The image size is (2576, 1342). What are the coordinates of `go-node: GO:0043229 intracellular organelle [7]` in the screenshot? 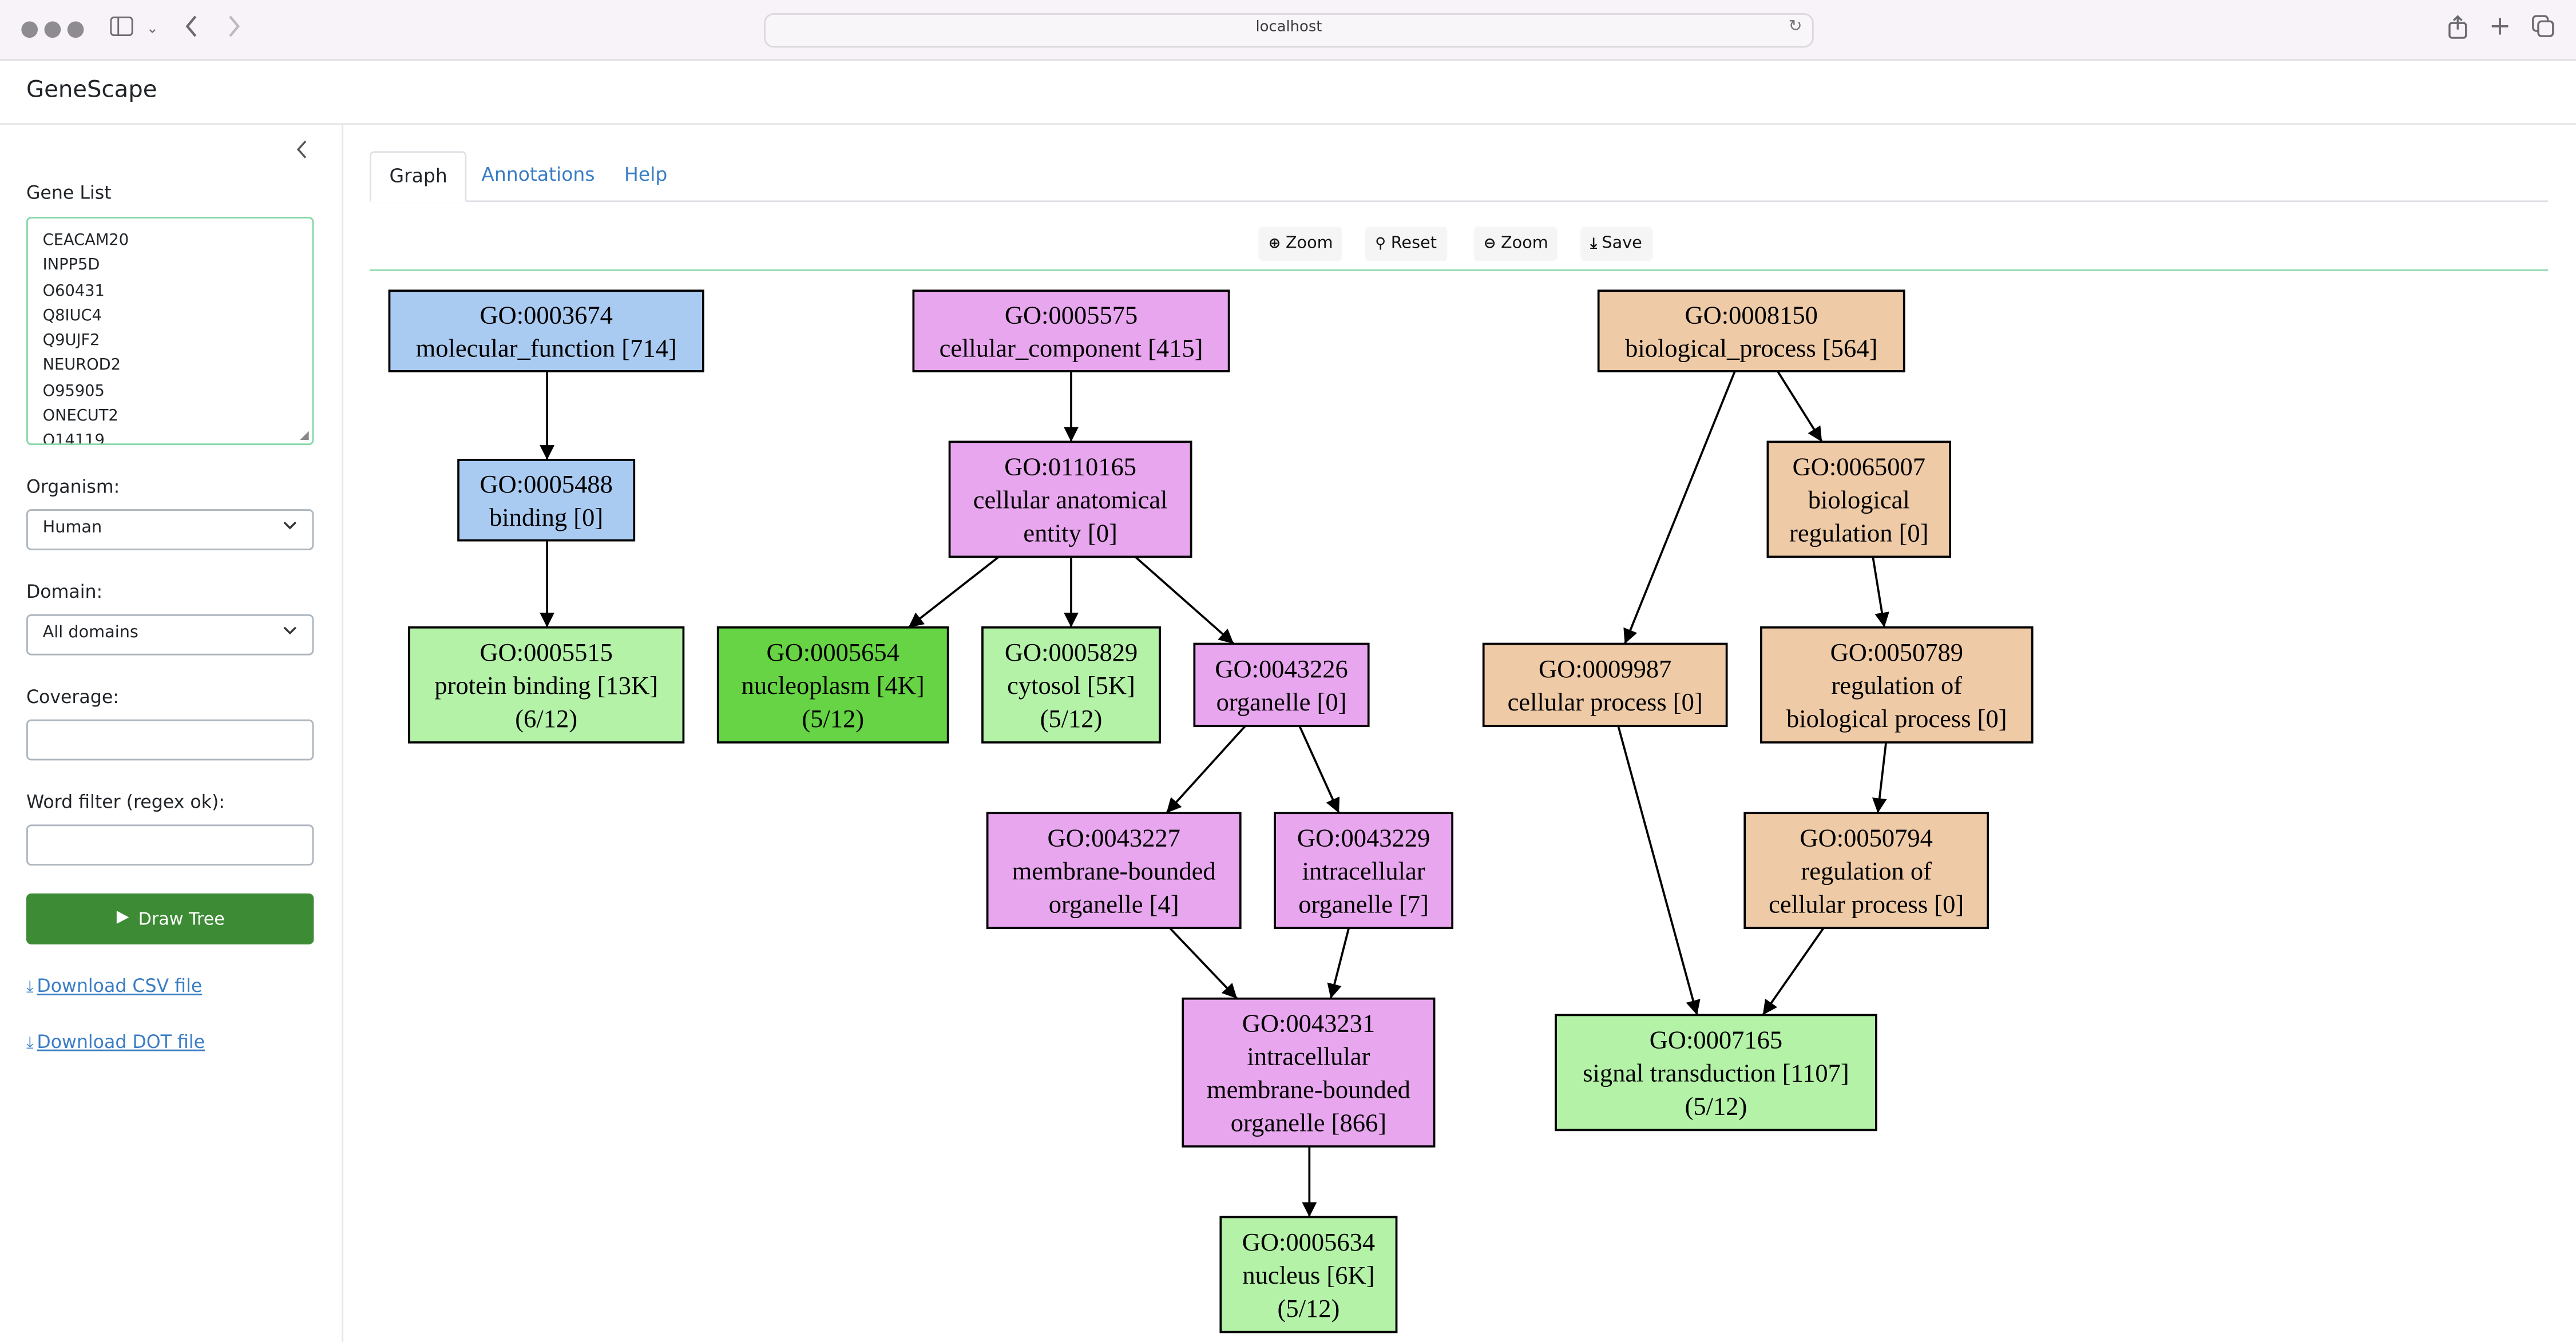 It's located at (1364, 871).